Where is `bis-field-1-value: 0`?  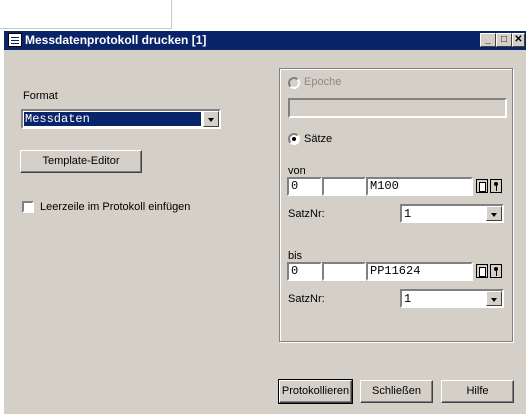 bis-field-1-value: 0 is located at coordinates (295, 271).